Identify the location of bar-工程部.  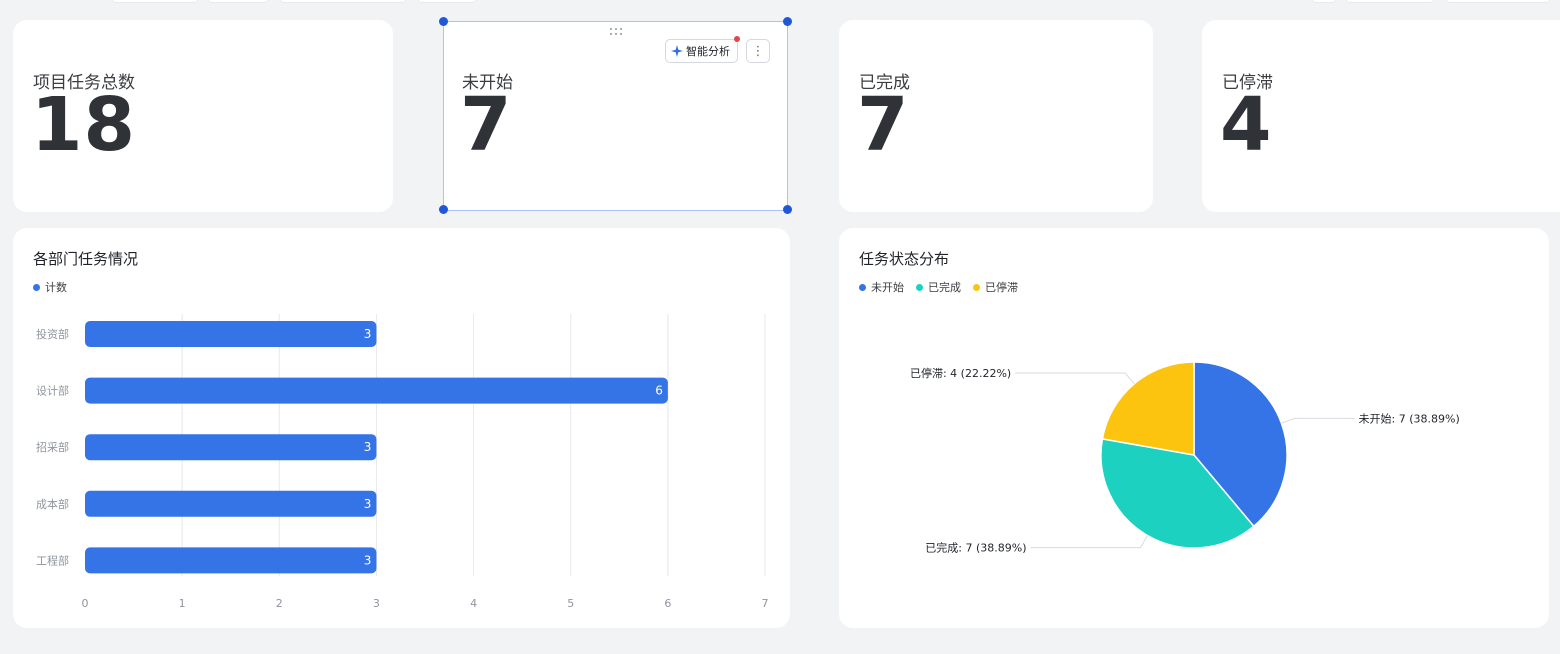
(231, 560).